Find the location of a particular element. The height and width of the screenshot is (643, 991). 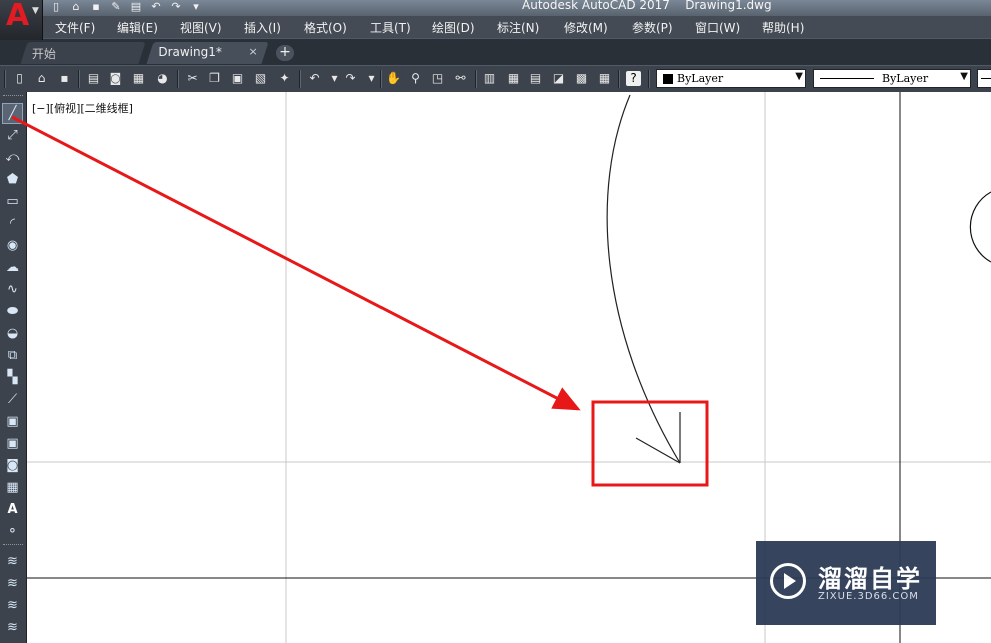

multiline-text-icon: A is located at coordinates (12, 509).